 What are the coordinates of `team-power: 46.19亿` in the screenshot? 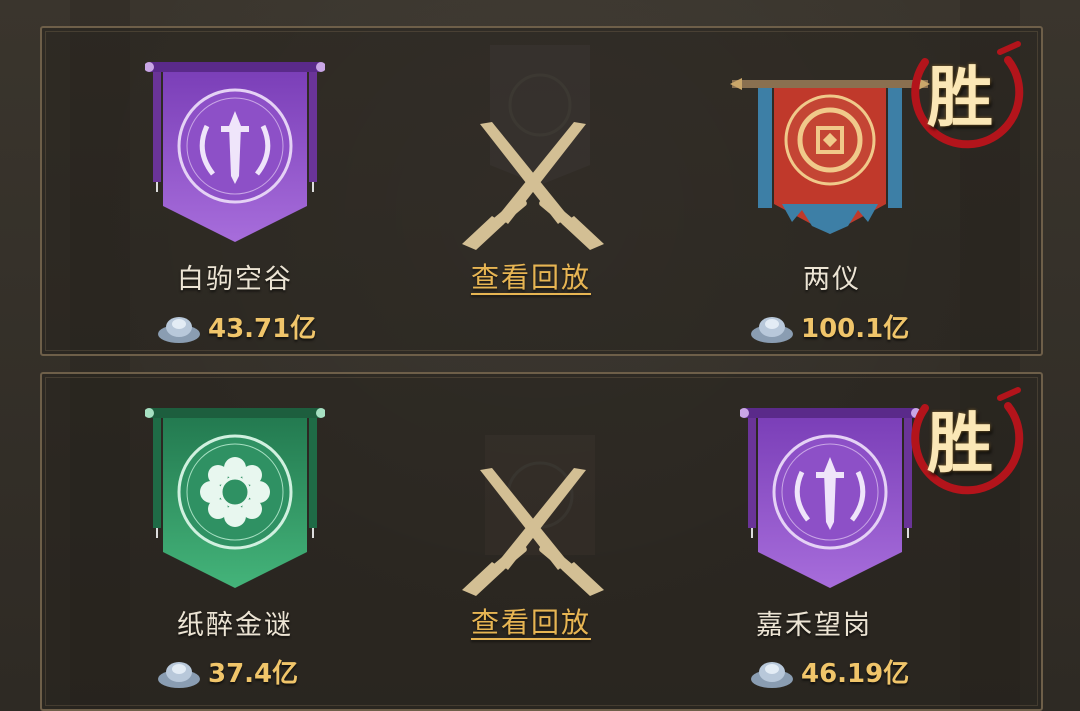 It's located at (829, 671).